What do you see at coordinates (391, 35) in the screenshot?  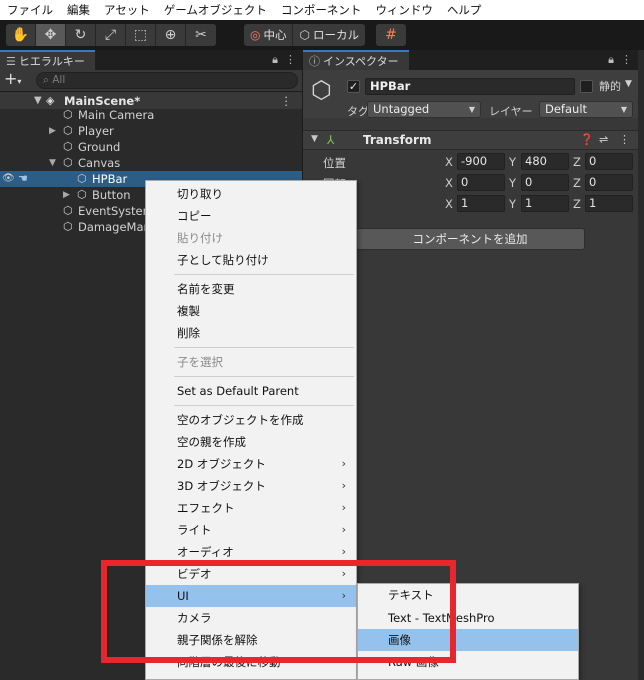 I see `grid-snap-icon: #` at bounding box center [391, 35].